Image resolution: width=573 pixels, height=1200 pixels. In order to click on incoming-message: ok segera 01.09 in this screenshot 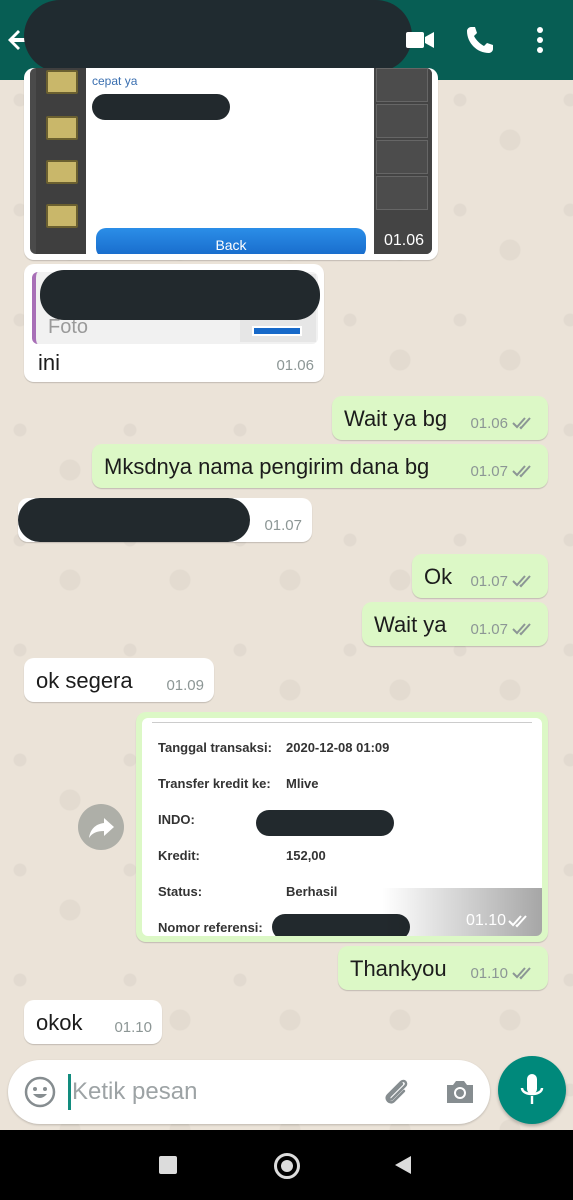, I will do `click(119, 680)`.